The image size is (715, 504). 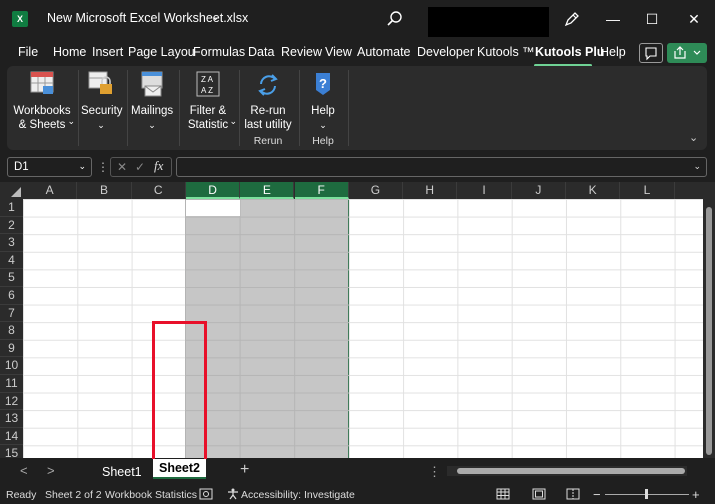 I want to click on sheet-tab-sheet1: Sheet1, so click(x=122, y=472).